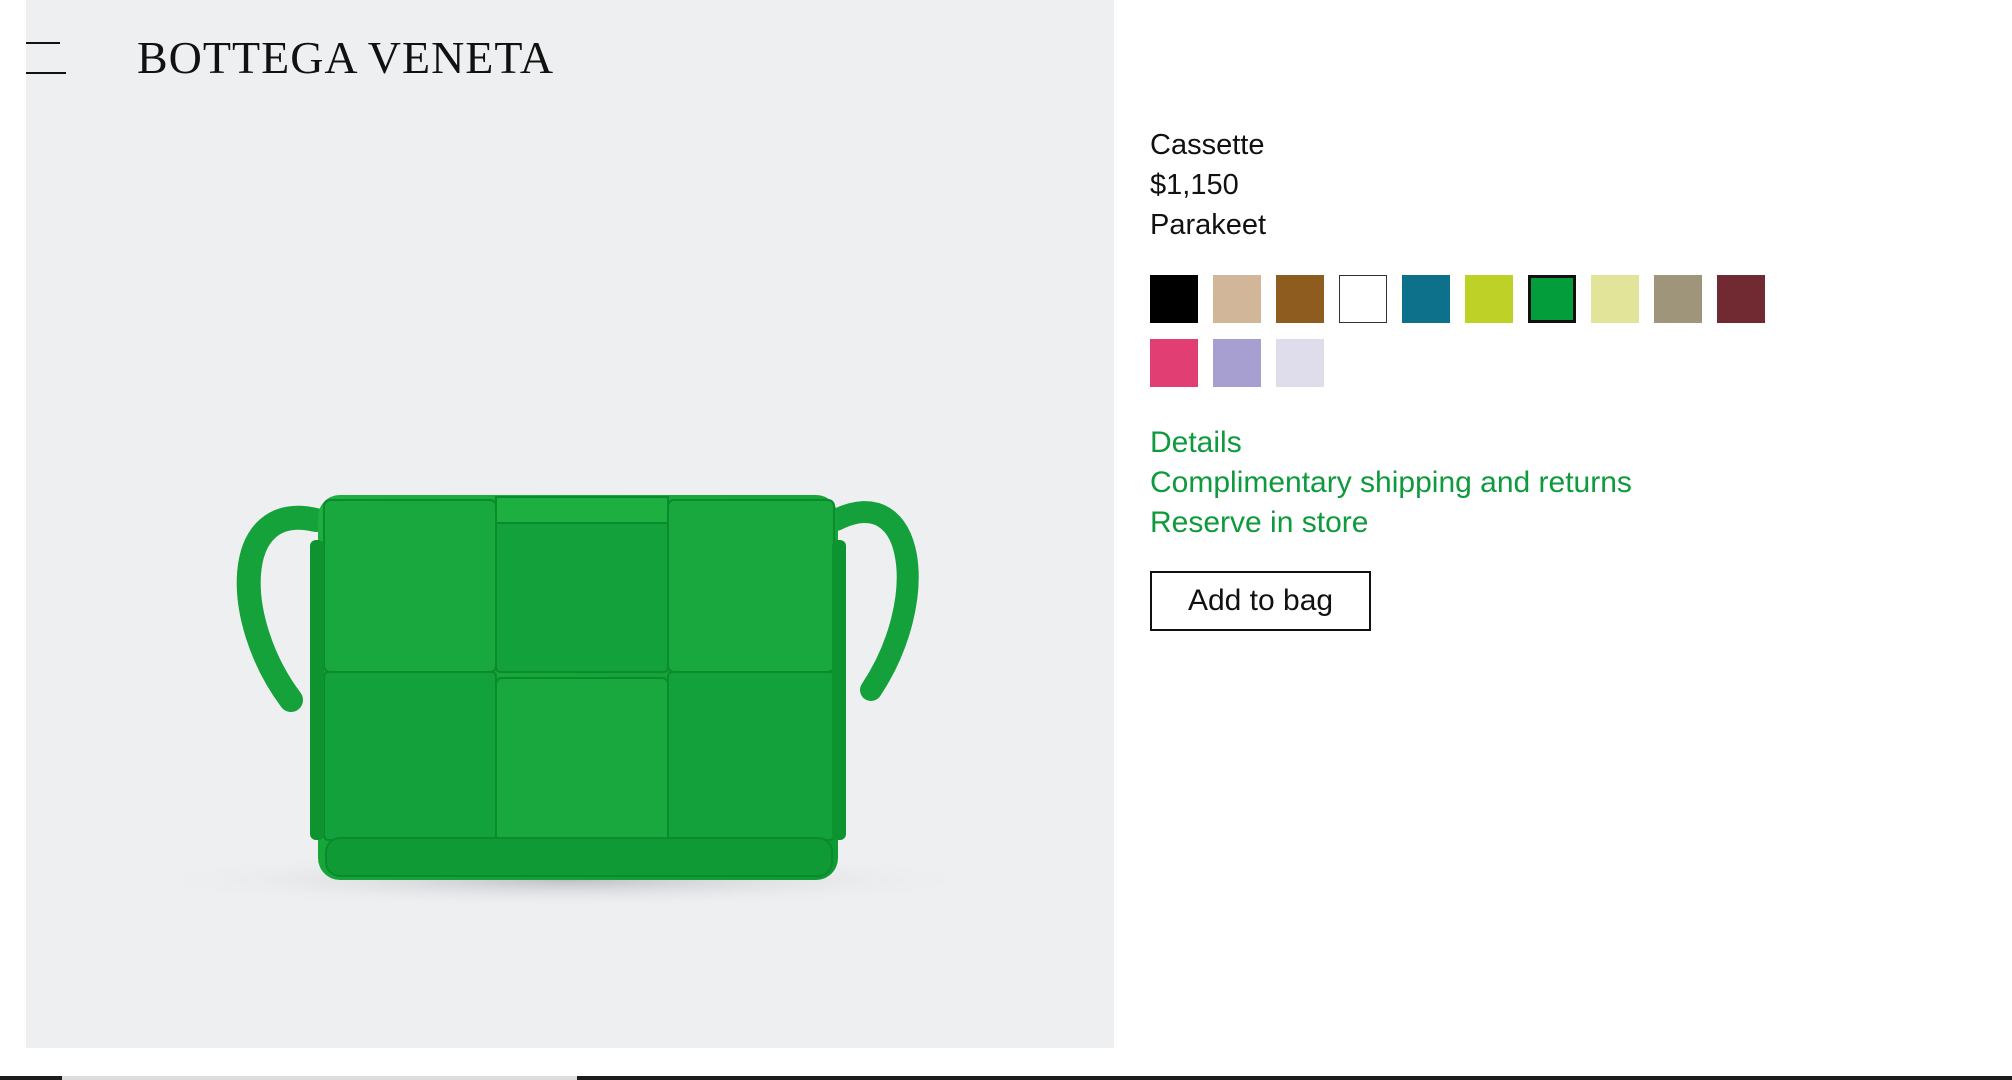 The image size is (2012, 1080). I want to click on color-swatches, so click(1550, 331).